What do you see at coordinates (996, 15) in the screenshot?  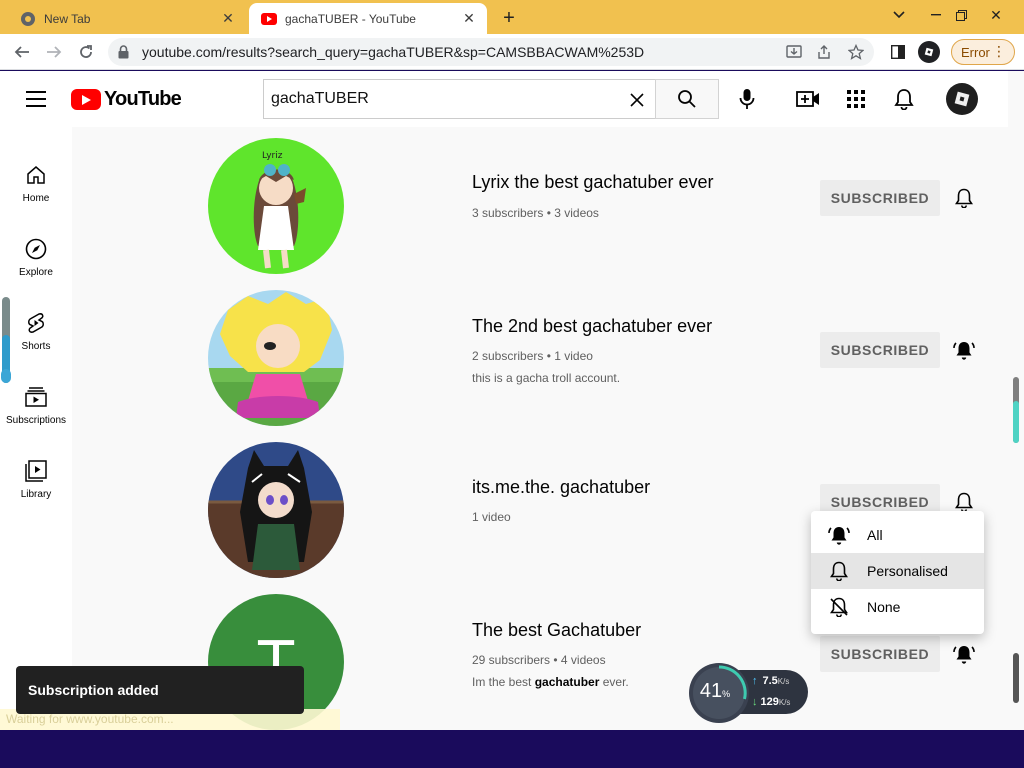 I see `close-window-icon: ✕` at bounding box center [996, 15].